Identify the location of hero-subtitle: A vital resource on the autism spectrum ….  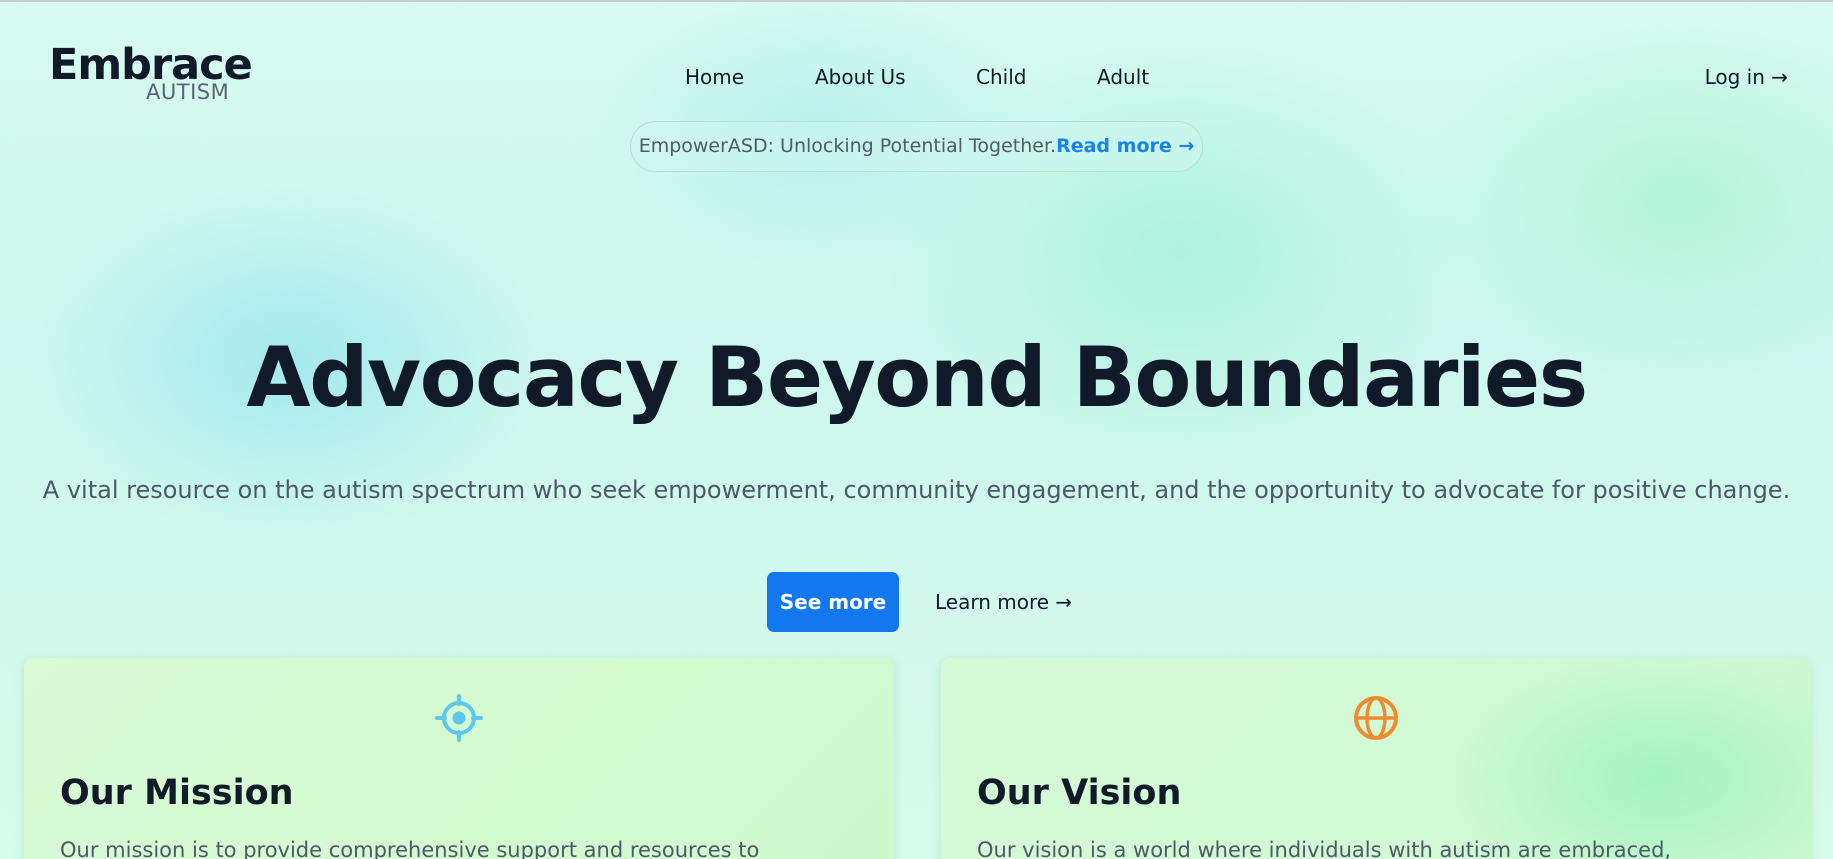
(916, 490).